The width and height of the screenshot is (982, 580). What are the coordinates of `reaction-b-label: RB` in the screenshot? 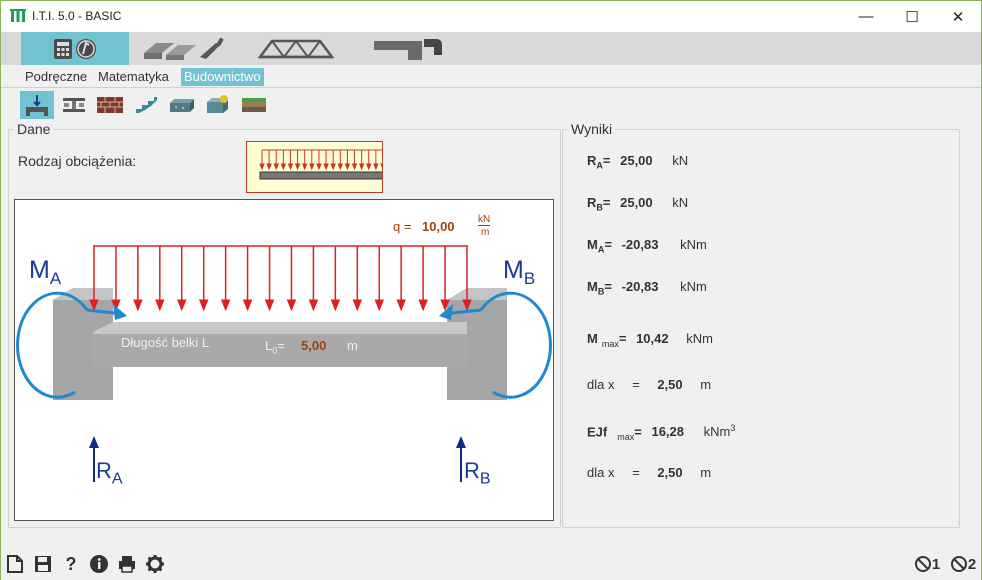 It's located at (477, 473).